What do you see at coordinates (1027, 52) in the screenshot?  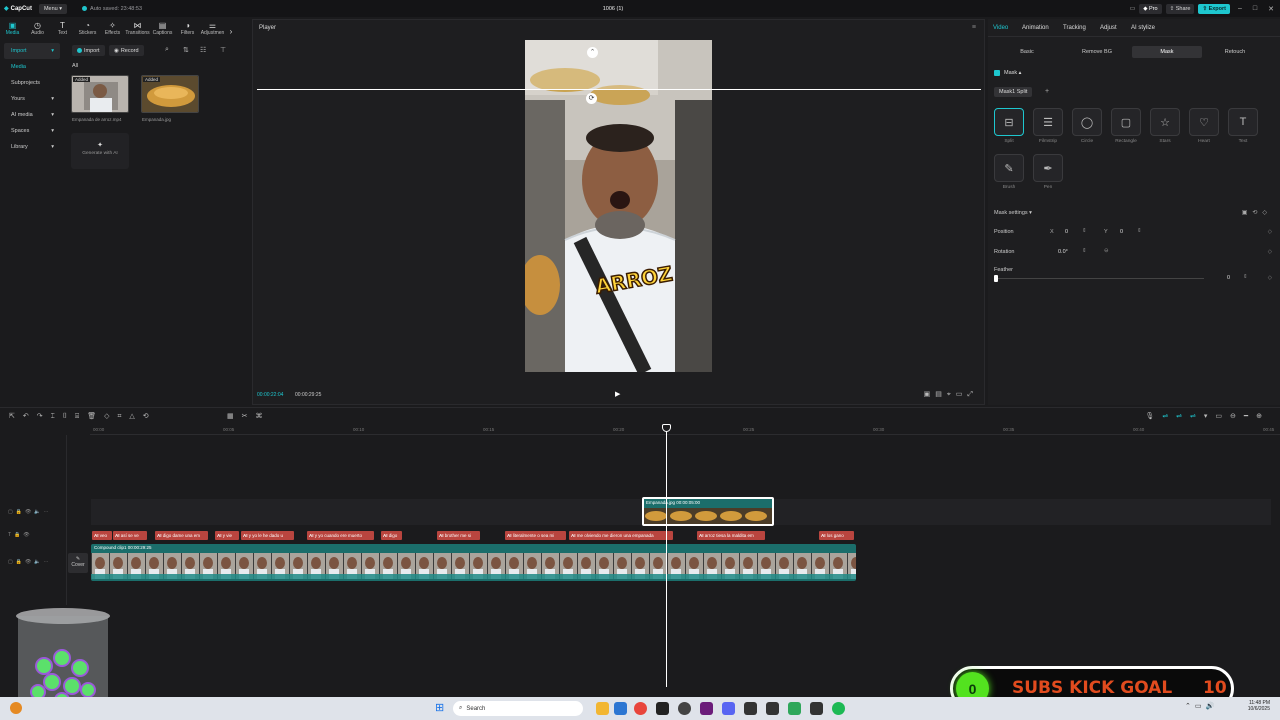 I see `subtab-basic: Basic` at bounding box center [1027, 52].